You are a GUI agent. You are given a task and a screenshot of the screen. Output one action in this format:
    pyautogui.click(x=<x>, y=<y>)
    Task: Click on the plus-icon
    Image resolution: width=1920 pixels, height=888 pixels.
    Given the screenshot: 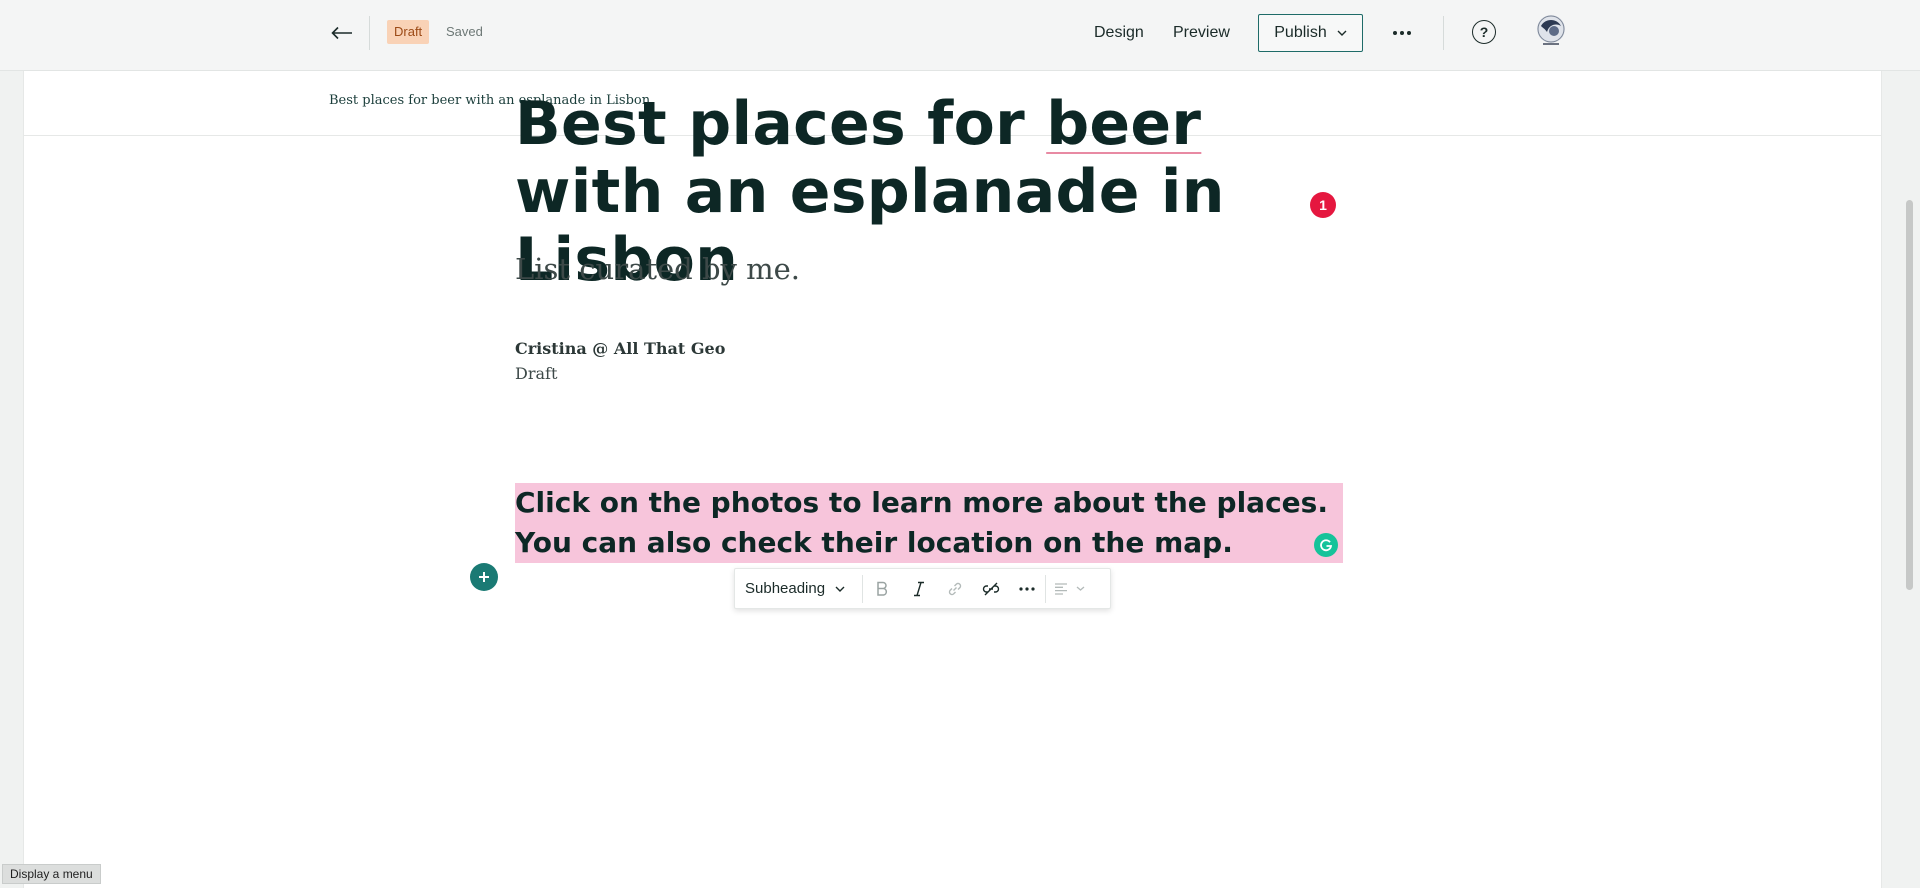 What is the action you would take?
    pyautogui.click(x=484, y=577)
    